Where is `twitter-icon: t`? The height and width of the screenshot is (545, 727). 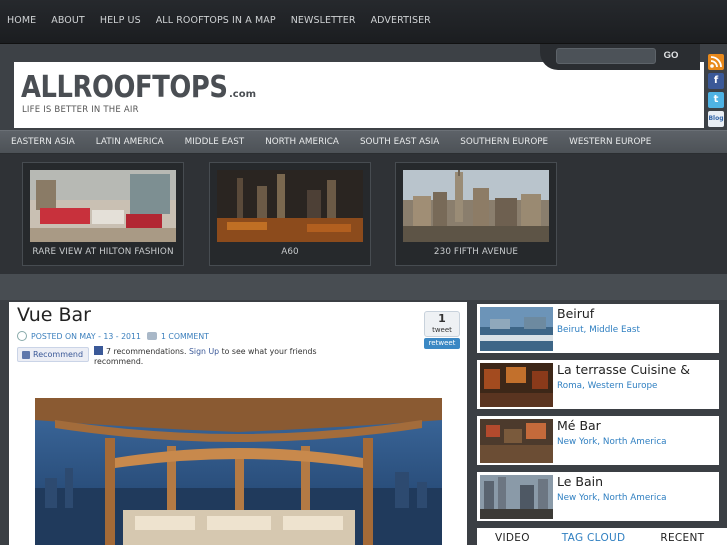 twitter-icon: t is located at coordinates (716, 100).